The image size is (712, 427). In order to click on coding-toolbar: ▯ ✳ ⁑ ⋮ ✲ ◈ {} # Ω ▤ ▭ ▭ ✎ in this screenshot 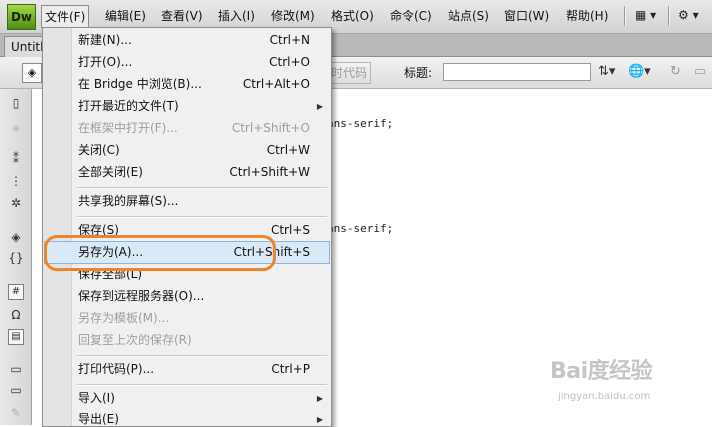, I will do `click(16, 257)`.